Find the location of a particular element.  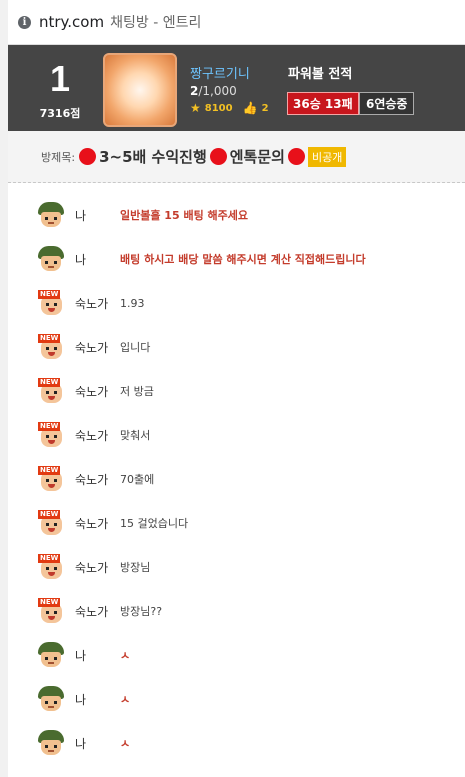

rank-points: 7316점 is located at coordinates (60, 113).